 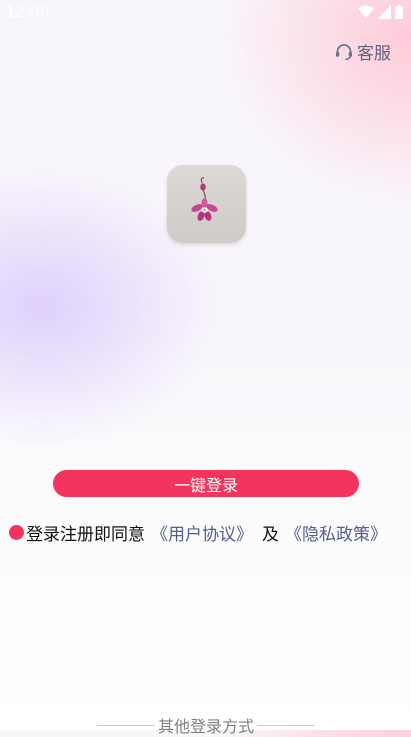 I want to click on privacy-policy-link: 《隐私政策》, so click(x=336, y=532).